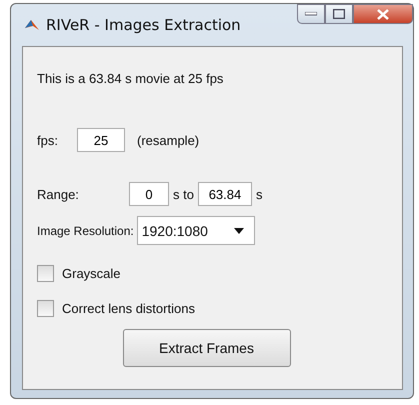 Image resolution: width=419 pixels, height=405 pixels. Describe the element at coordinates (212, 273) in the screenshot. I see `checkbox-option: Grayscale` at that location.